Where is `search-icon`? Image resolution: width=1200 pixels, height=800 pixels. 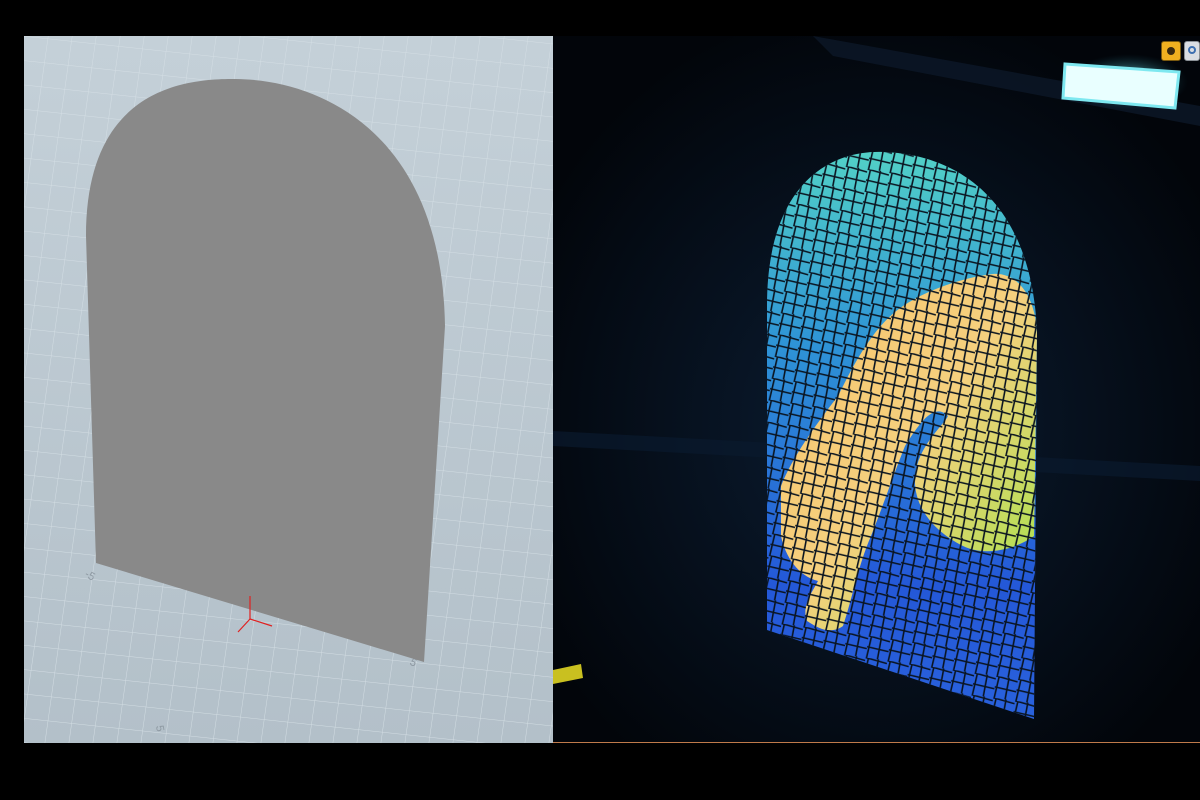 search-icon is located at coordinates (1192, 51).